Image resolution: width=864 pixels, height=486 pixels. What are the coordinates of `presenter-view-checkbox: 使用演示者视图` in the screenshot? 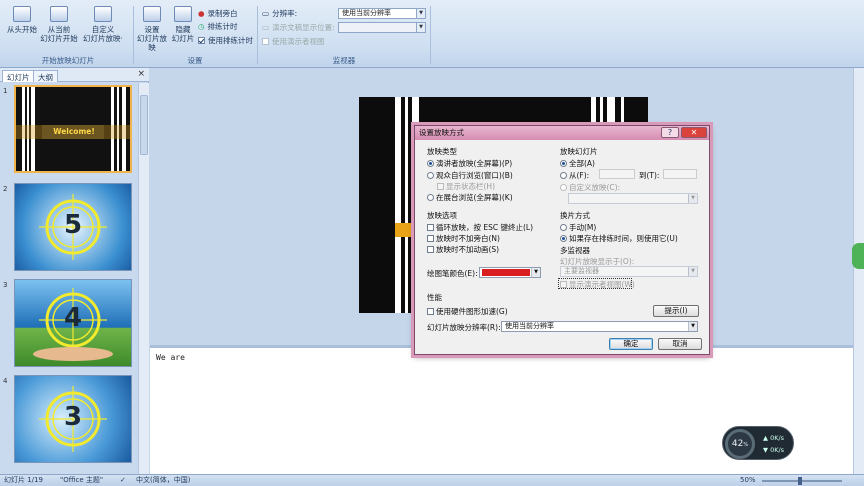 It's located at (293, 41).